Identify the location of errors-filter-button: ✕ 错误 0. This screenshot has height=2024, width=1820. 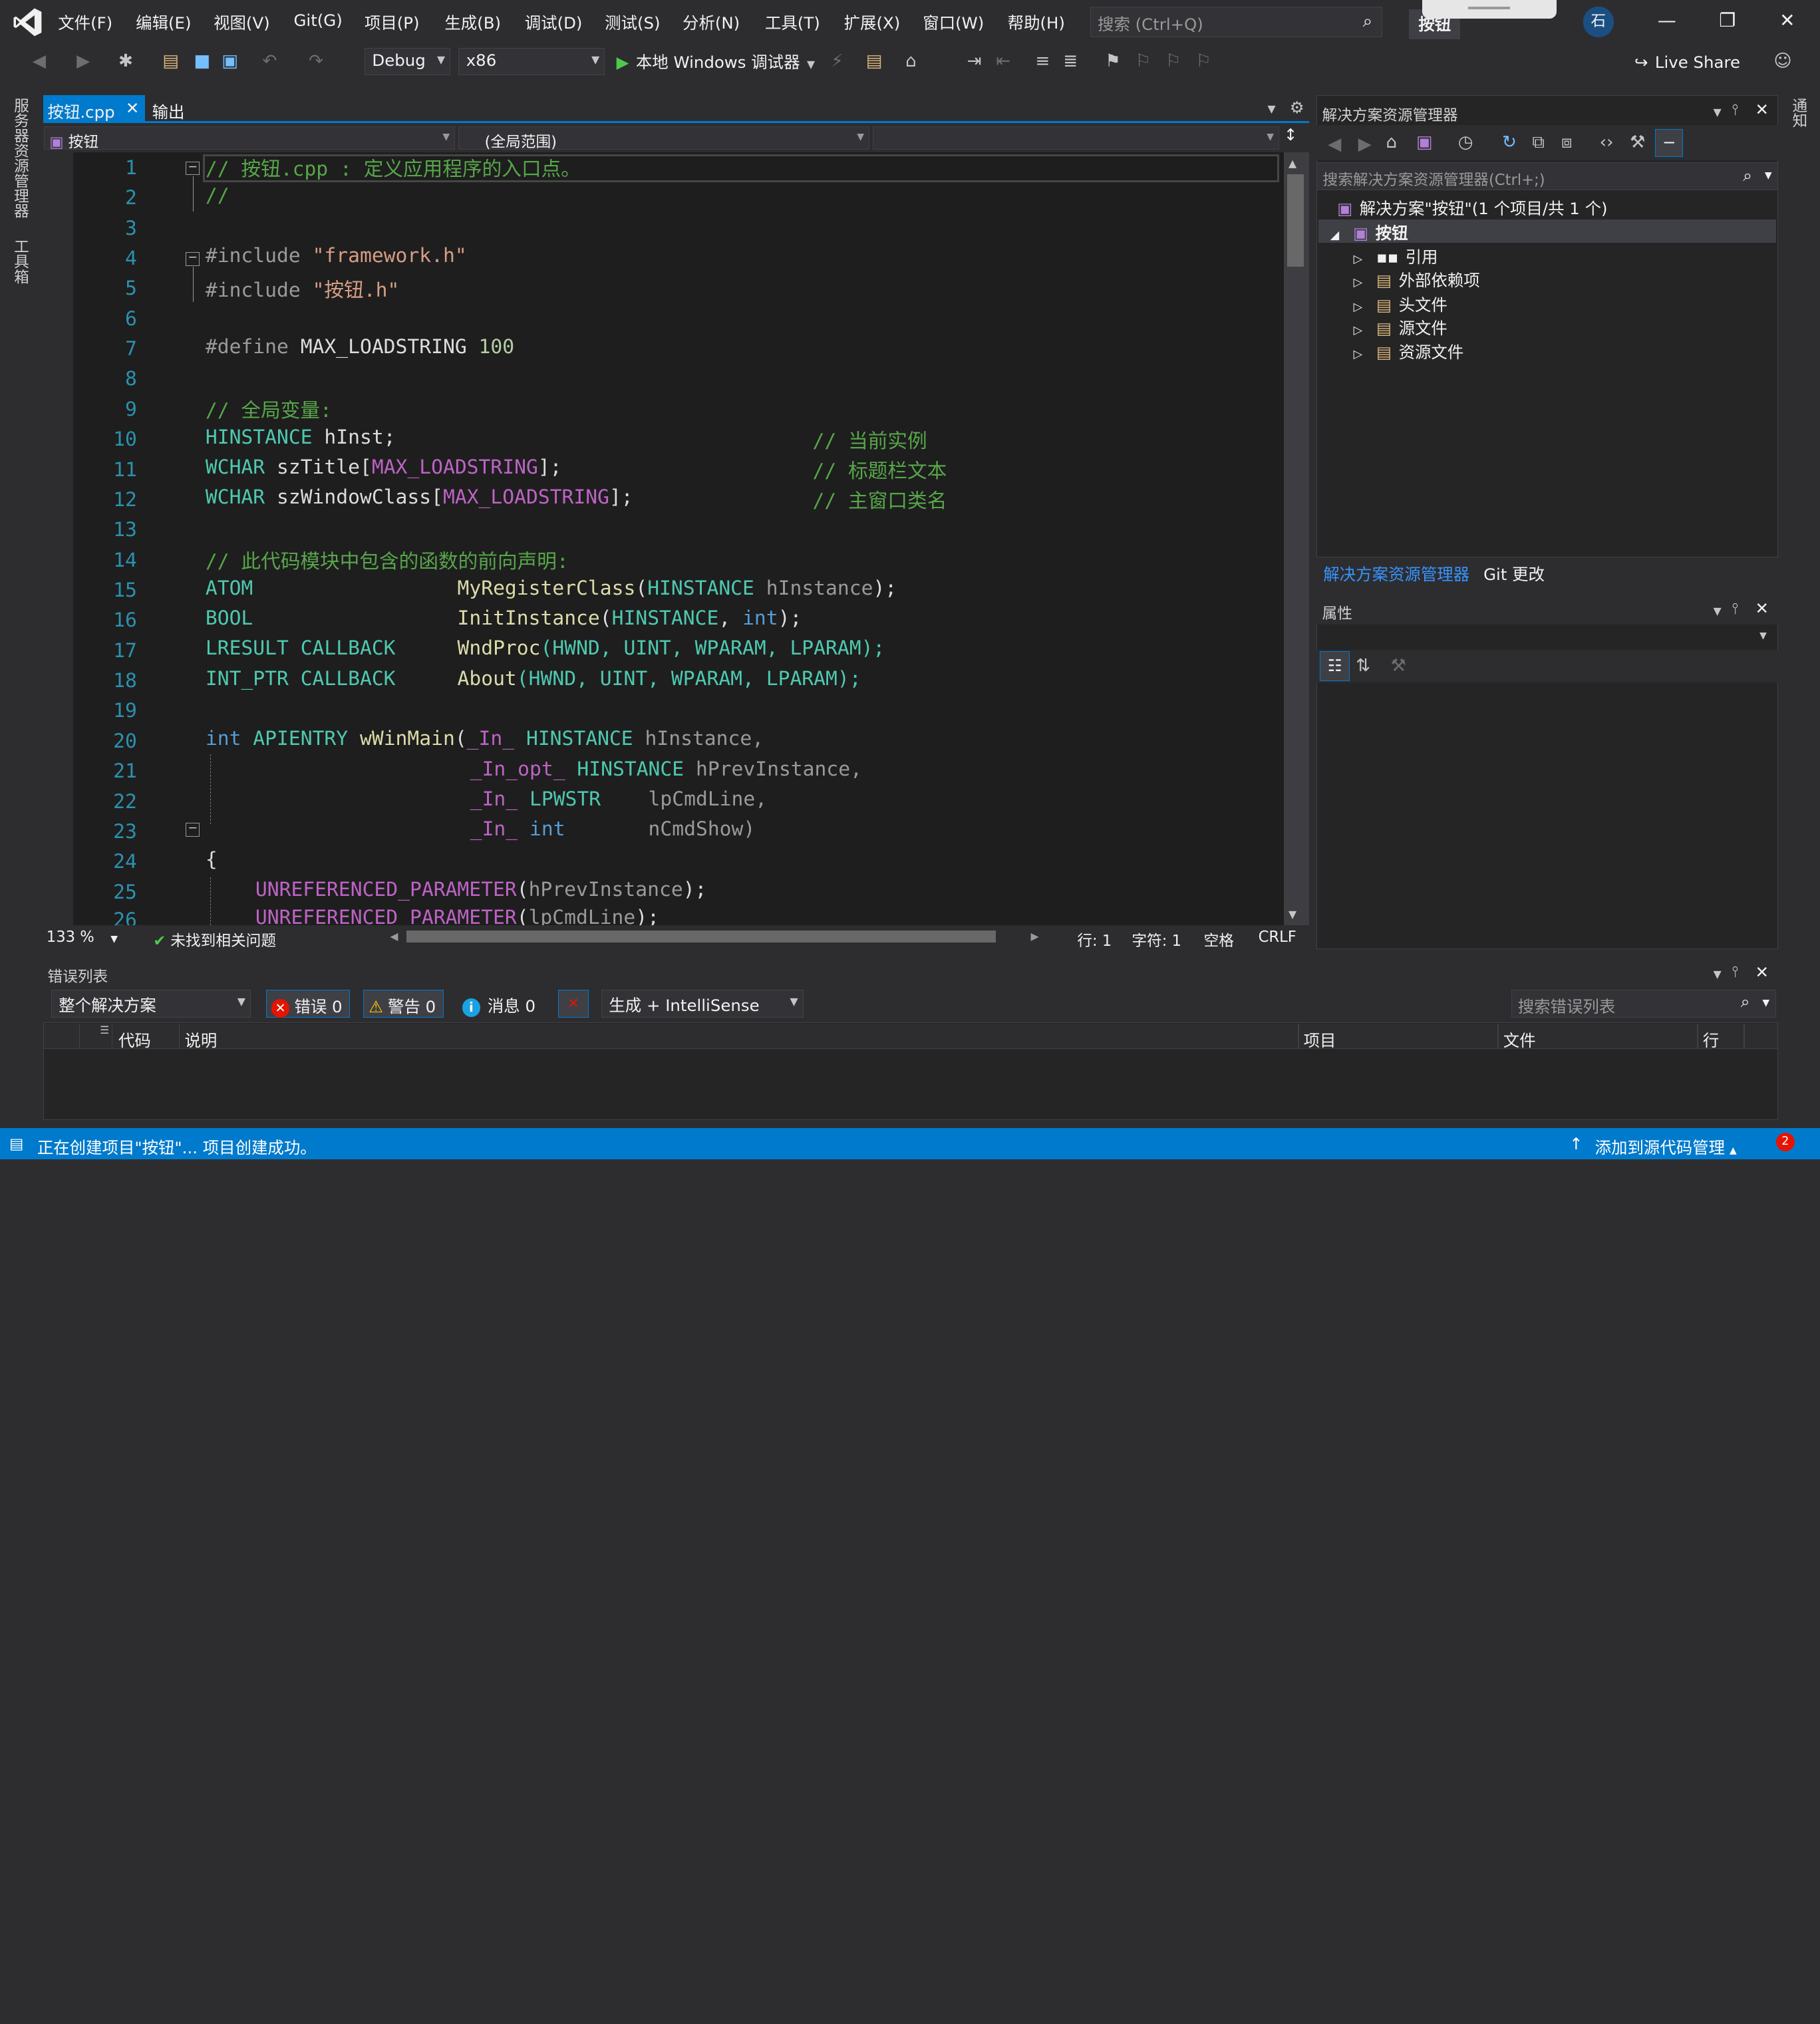
(308, 1004).